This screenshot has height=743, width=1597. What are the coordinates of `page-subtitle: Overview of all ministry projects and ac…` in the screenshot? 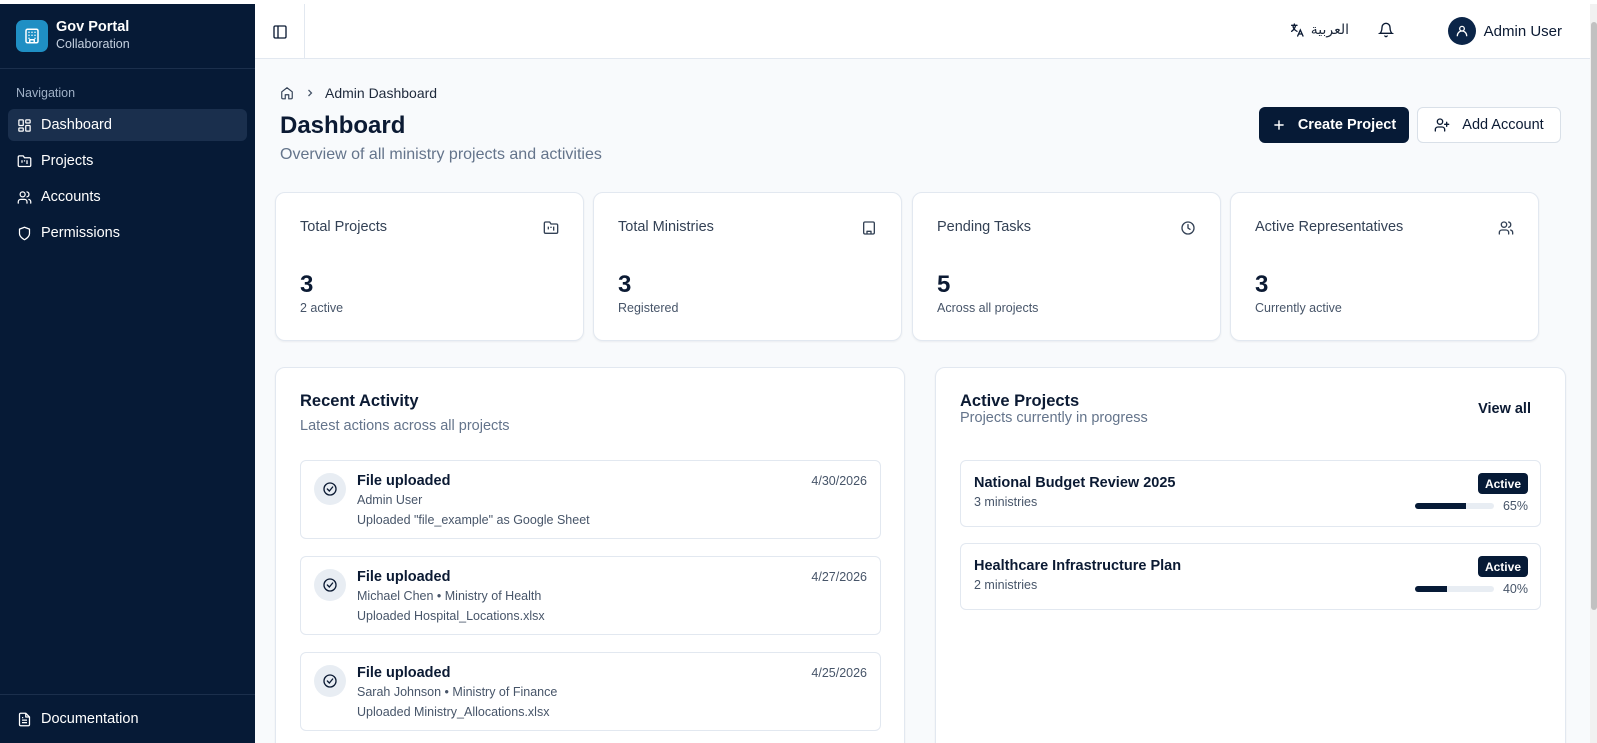 It's located at (441, 154).